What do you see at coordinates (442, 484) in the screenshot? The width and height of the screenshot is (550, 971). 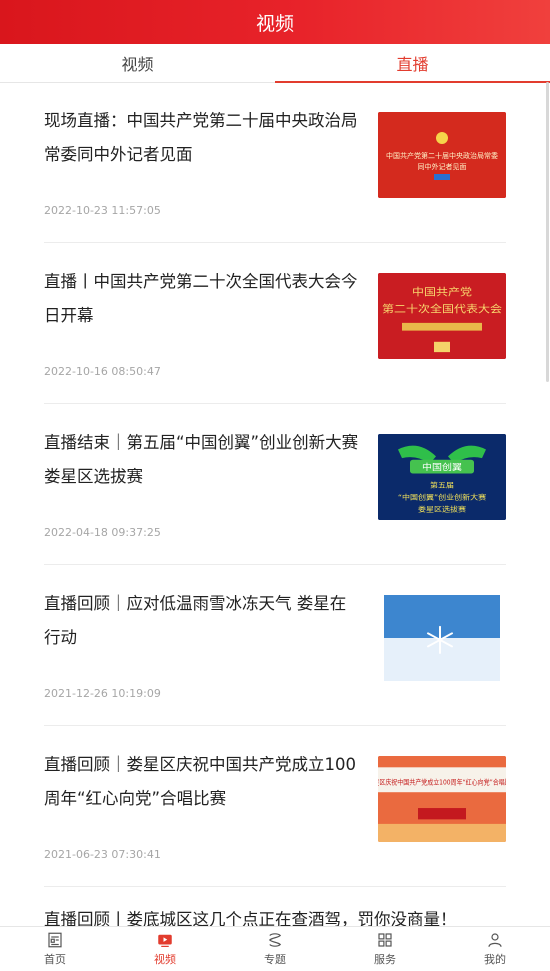 I see `svg-text: 第五届` at bounding box center [442, 484].